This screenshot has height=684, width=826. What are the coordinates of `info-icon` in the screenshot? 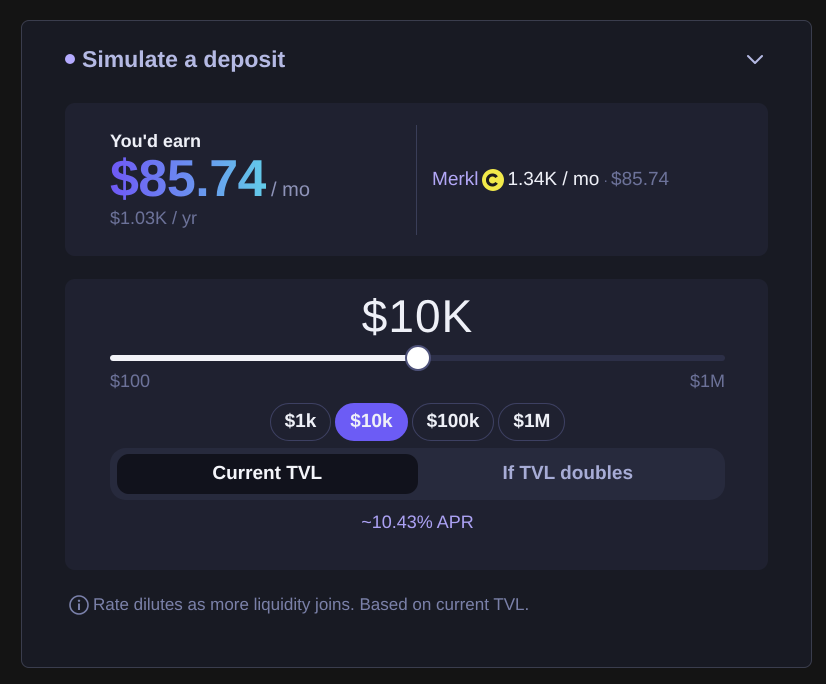 It's located at (79, 605).